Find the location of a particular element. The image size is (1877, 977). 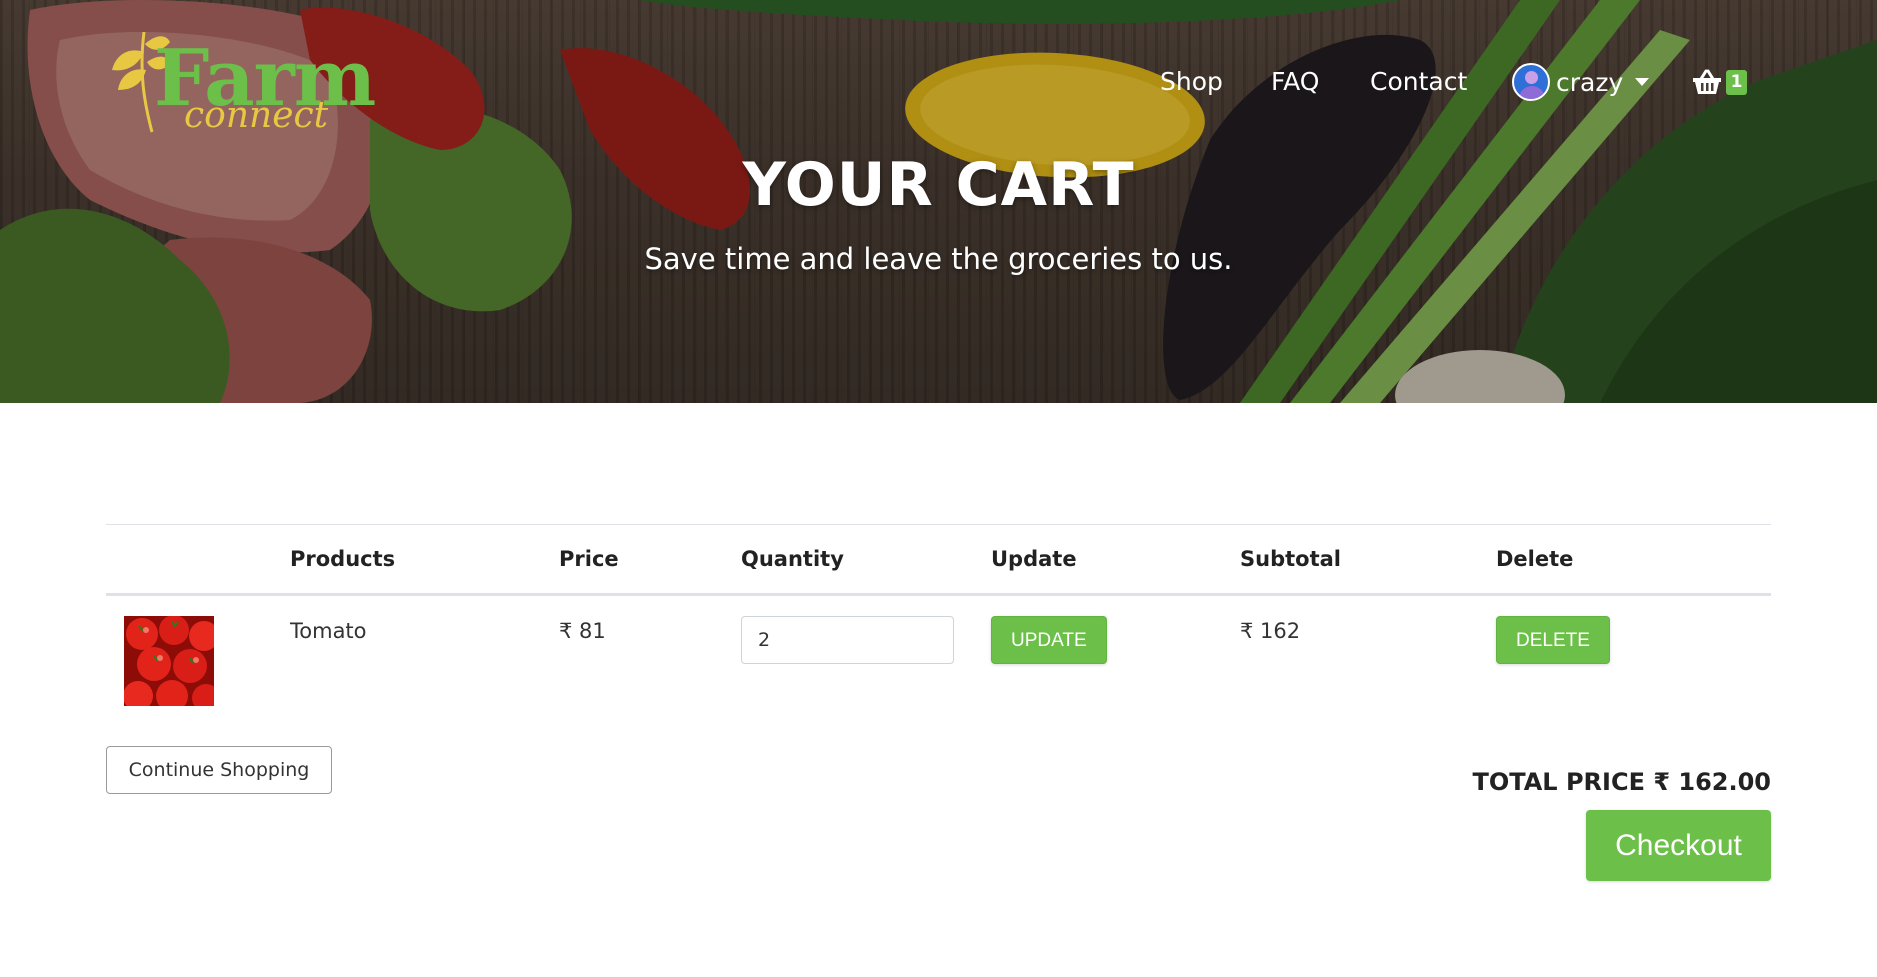

product-name: Tomato is located at coordinates (328, 631).